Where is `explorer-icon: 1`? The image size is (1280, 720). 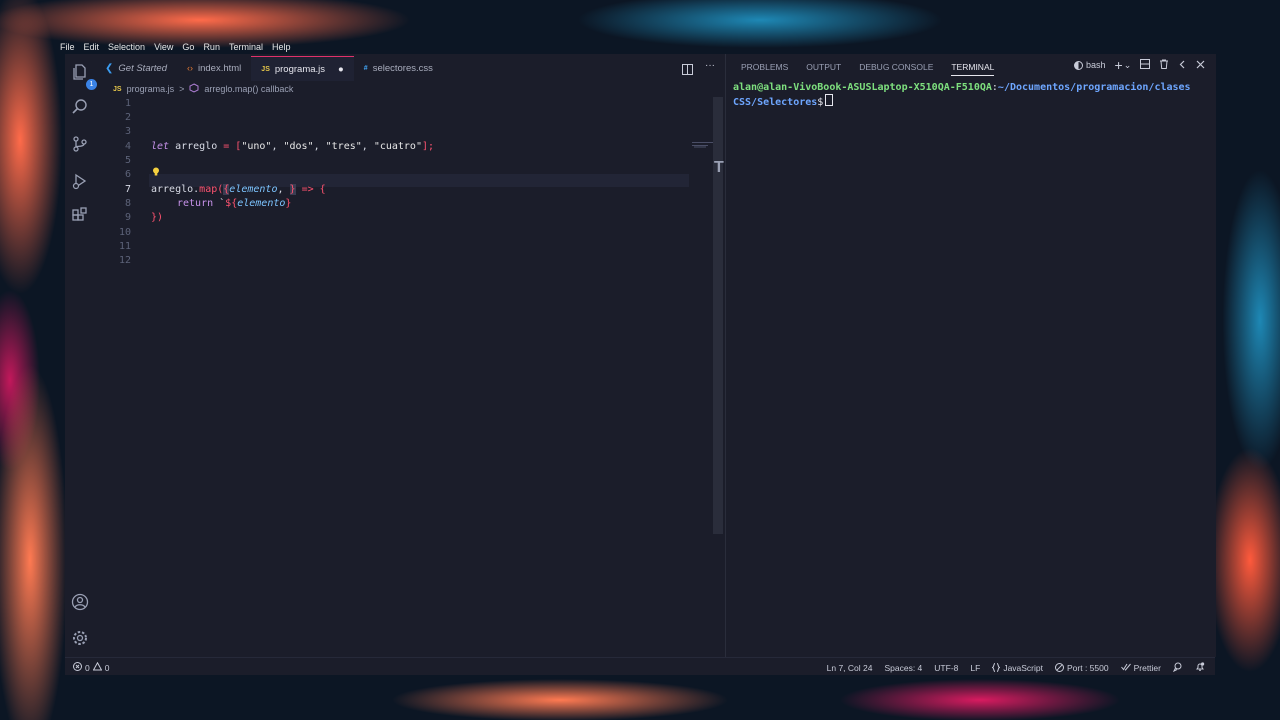
explorer-icon: 1 is located at coordinates (83, 76).